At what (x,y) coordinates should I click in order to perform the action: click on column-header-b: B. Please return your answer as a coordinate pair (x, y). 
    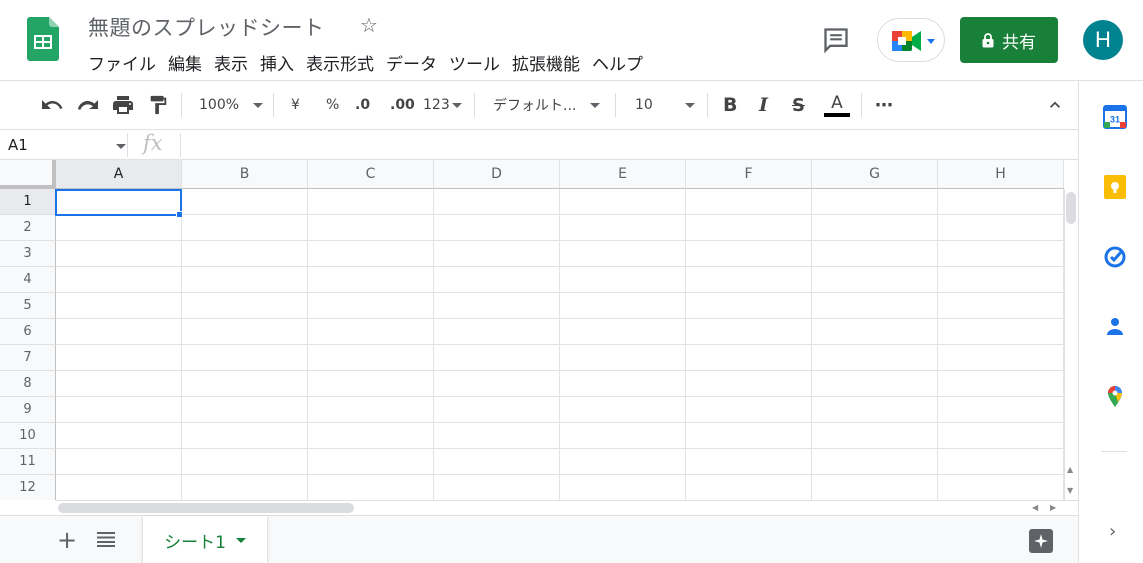
    Looking at the image, I should click on (245, 174).